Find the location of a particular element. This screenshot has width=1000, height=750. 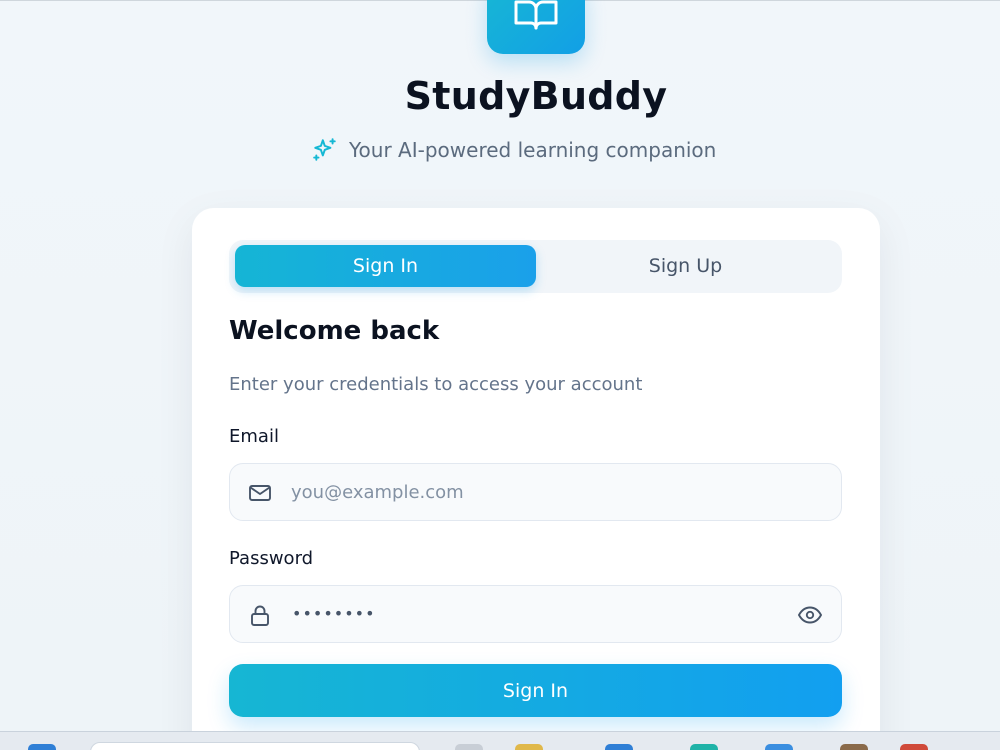

password-input: •••••••• is located at coordinates (334, 614).